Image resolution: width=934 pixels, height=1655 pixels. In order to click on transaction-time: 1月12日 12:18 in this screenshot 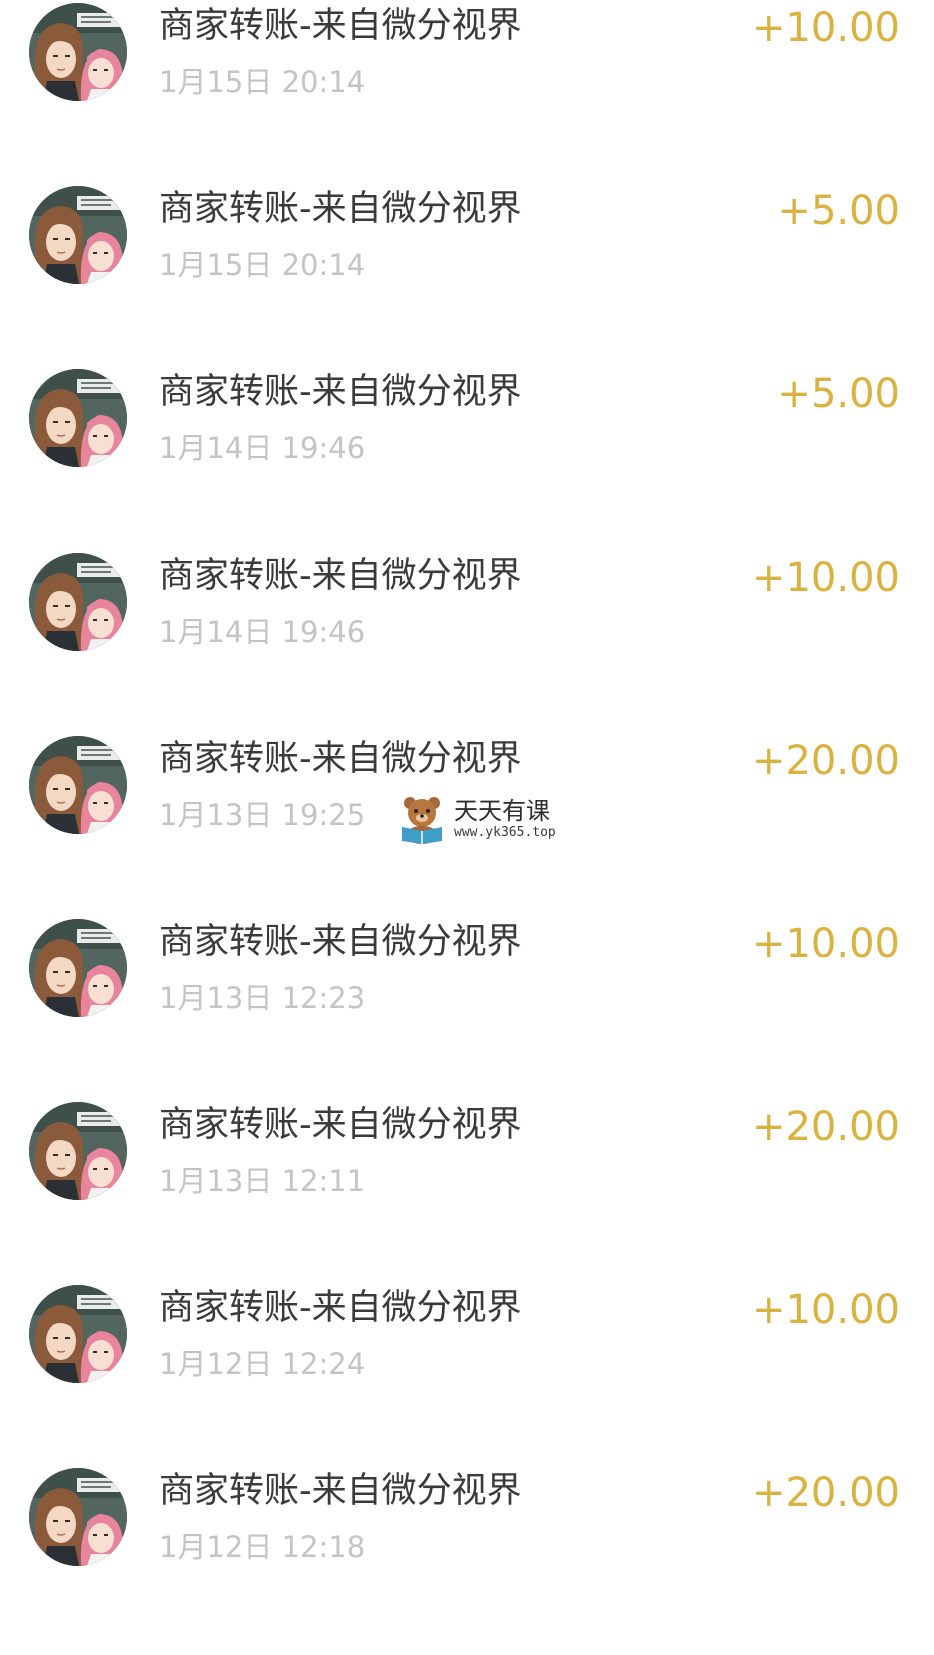, I will do `click(262, 1547)`.